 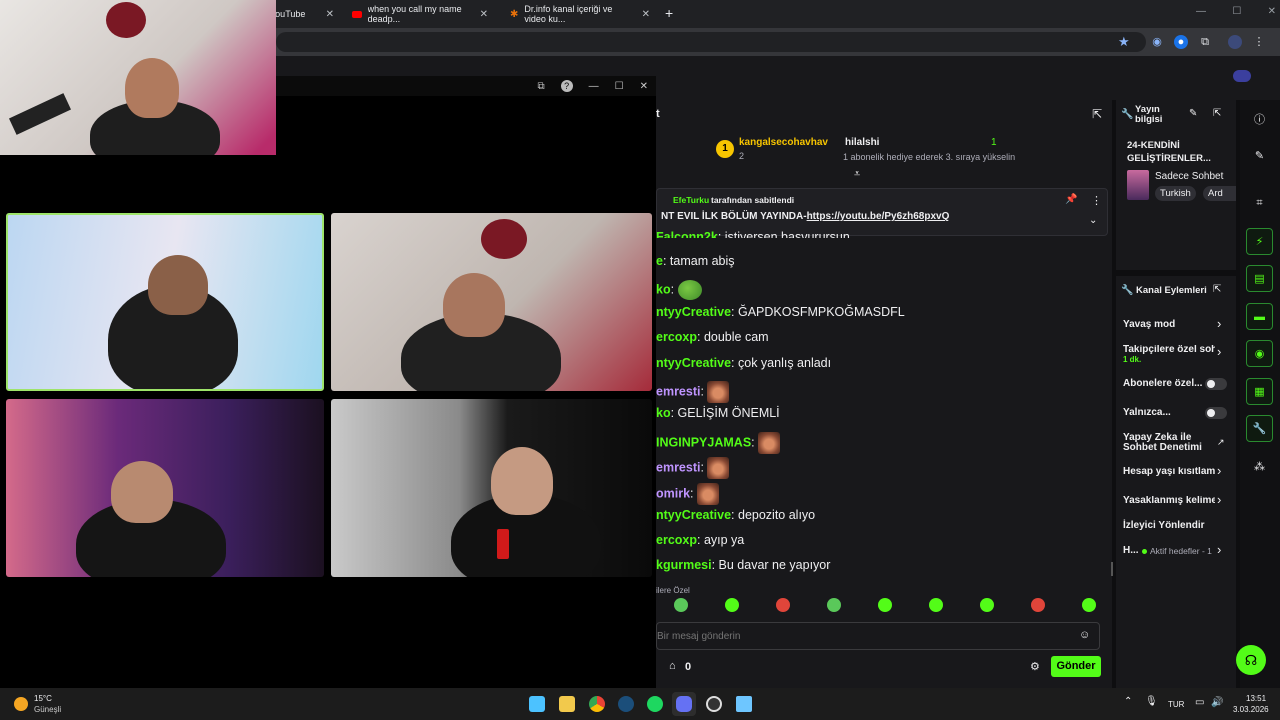 I want to click on call-close-icon: ✕, so click(x=644, y=86).